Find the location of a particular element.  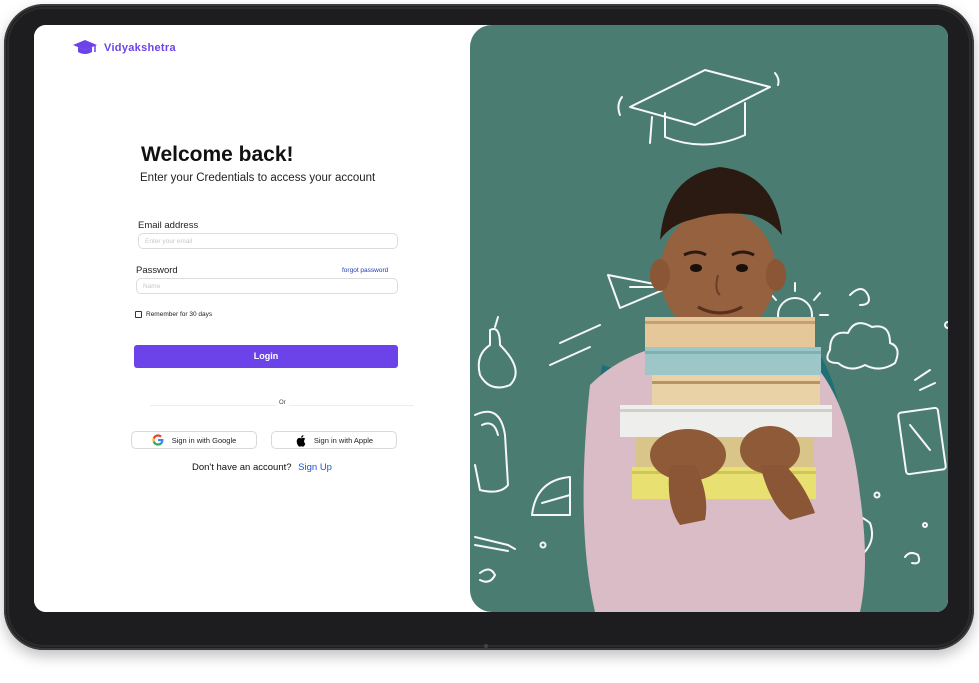

email-field: Enter your email is located at coordinates (268, 241).